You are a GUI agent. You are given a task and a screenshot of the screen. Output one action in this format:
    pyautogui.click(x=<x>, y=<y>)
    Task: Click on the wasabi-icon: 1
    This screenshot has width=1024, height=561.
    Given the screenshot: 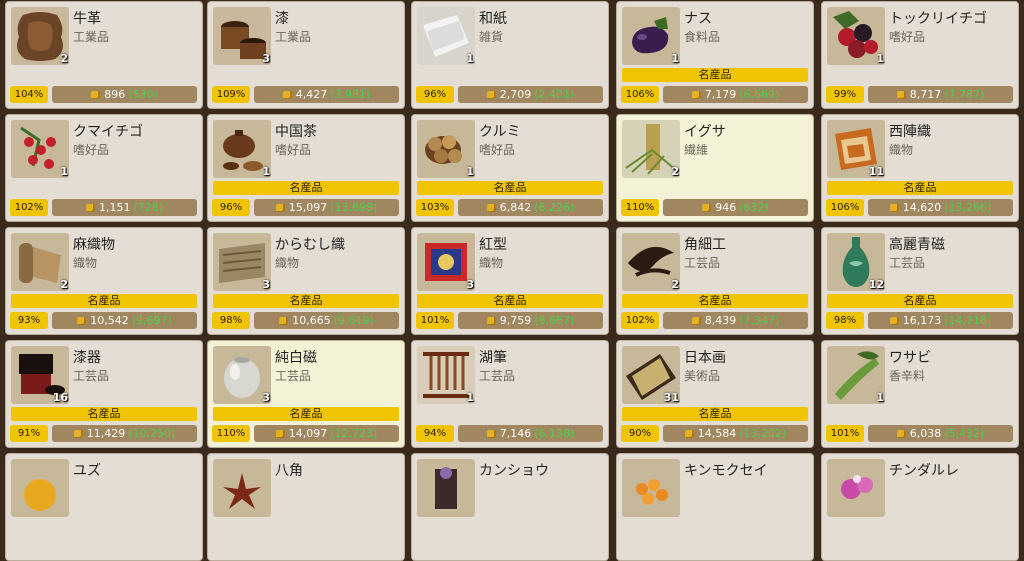 What is the action you would take?
    pyautogui.click(x=856, y=375)
    